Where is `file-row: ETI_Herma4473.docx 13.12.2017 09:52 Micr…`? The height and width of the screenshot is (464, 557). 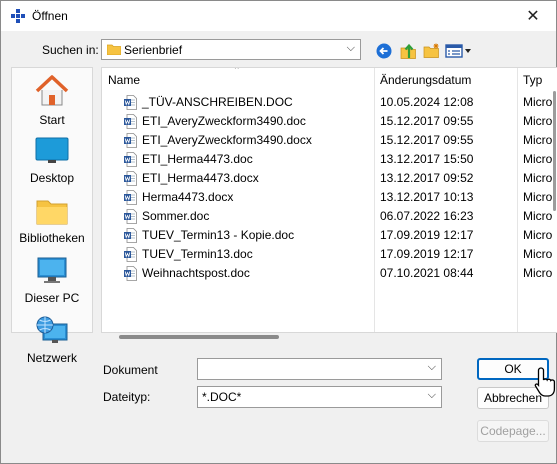
file-row: ETI_Herma4473.docx 13.12.2017 09:52 Micr… is located at coordinates (329, 178).